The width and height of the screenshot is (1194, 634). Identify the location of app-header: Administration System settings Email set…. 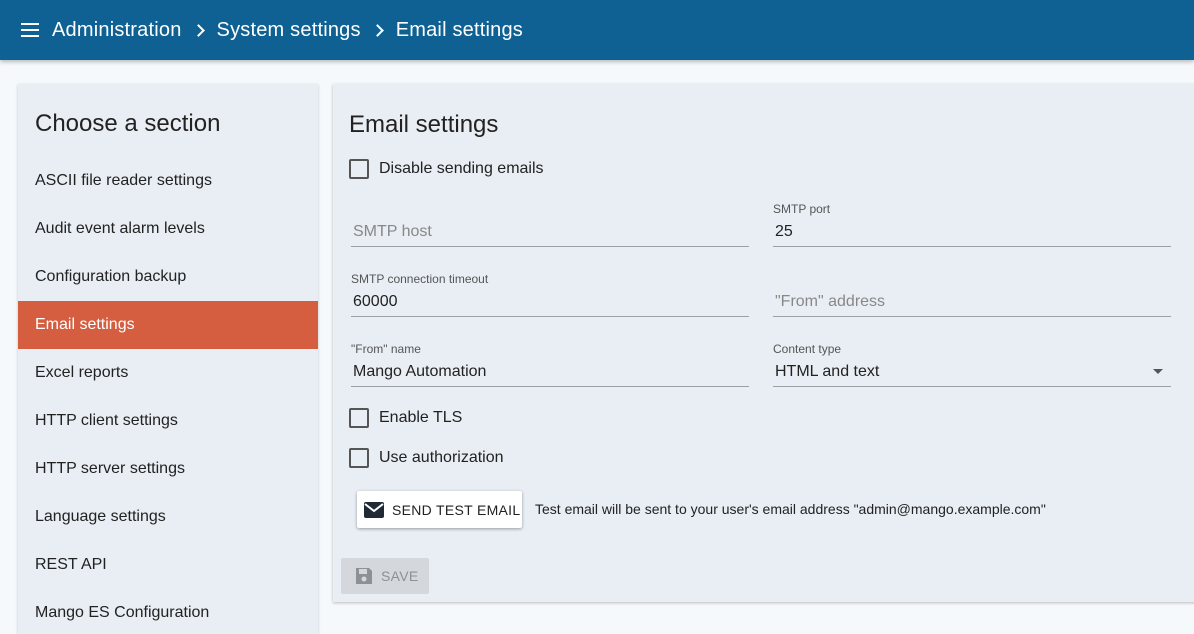
(597, 30).